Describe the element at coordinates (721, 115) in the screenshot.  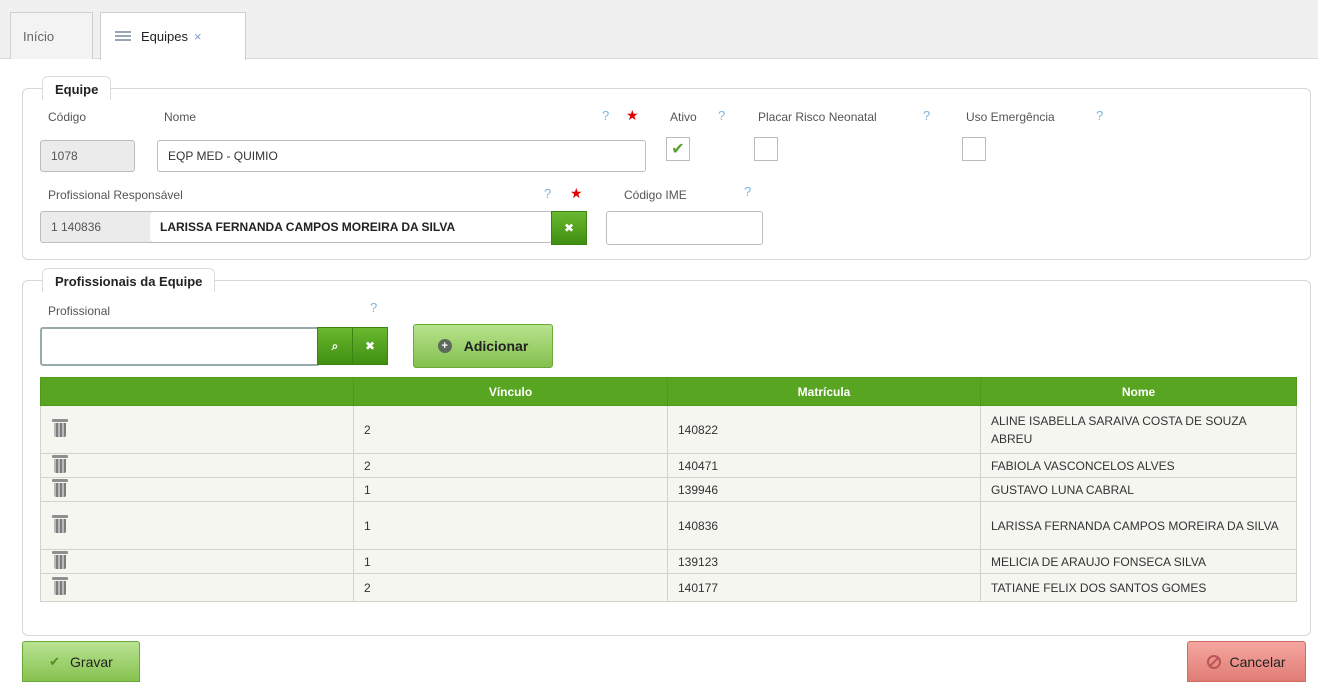
I see `ativo-help-icon: ?` at that location.